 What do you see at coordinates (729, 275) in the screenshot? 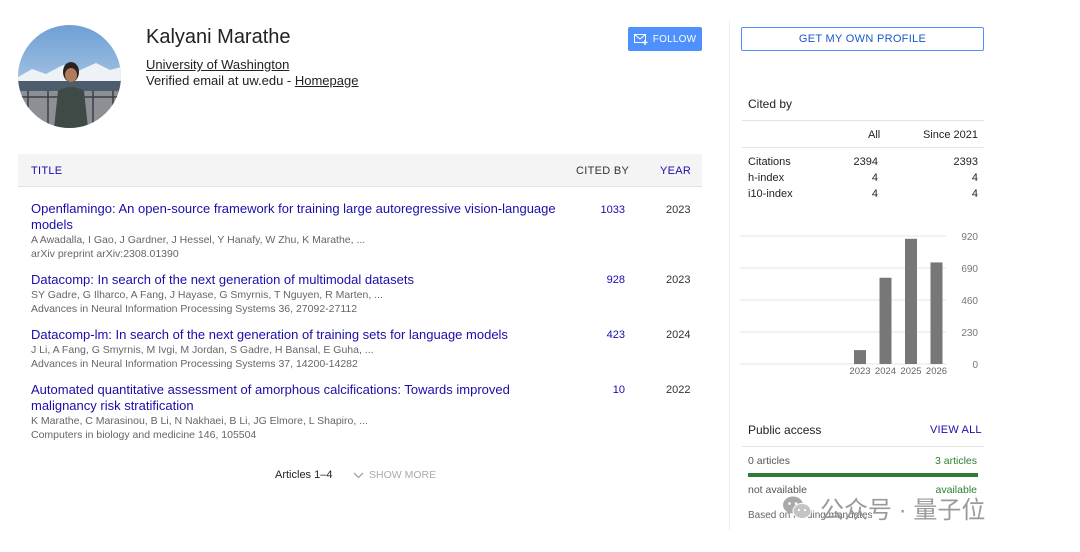
I see `column-divider` at bounding box center [729, 275].